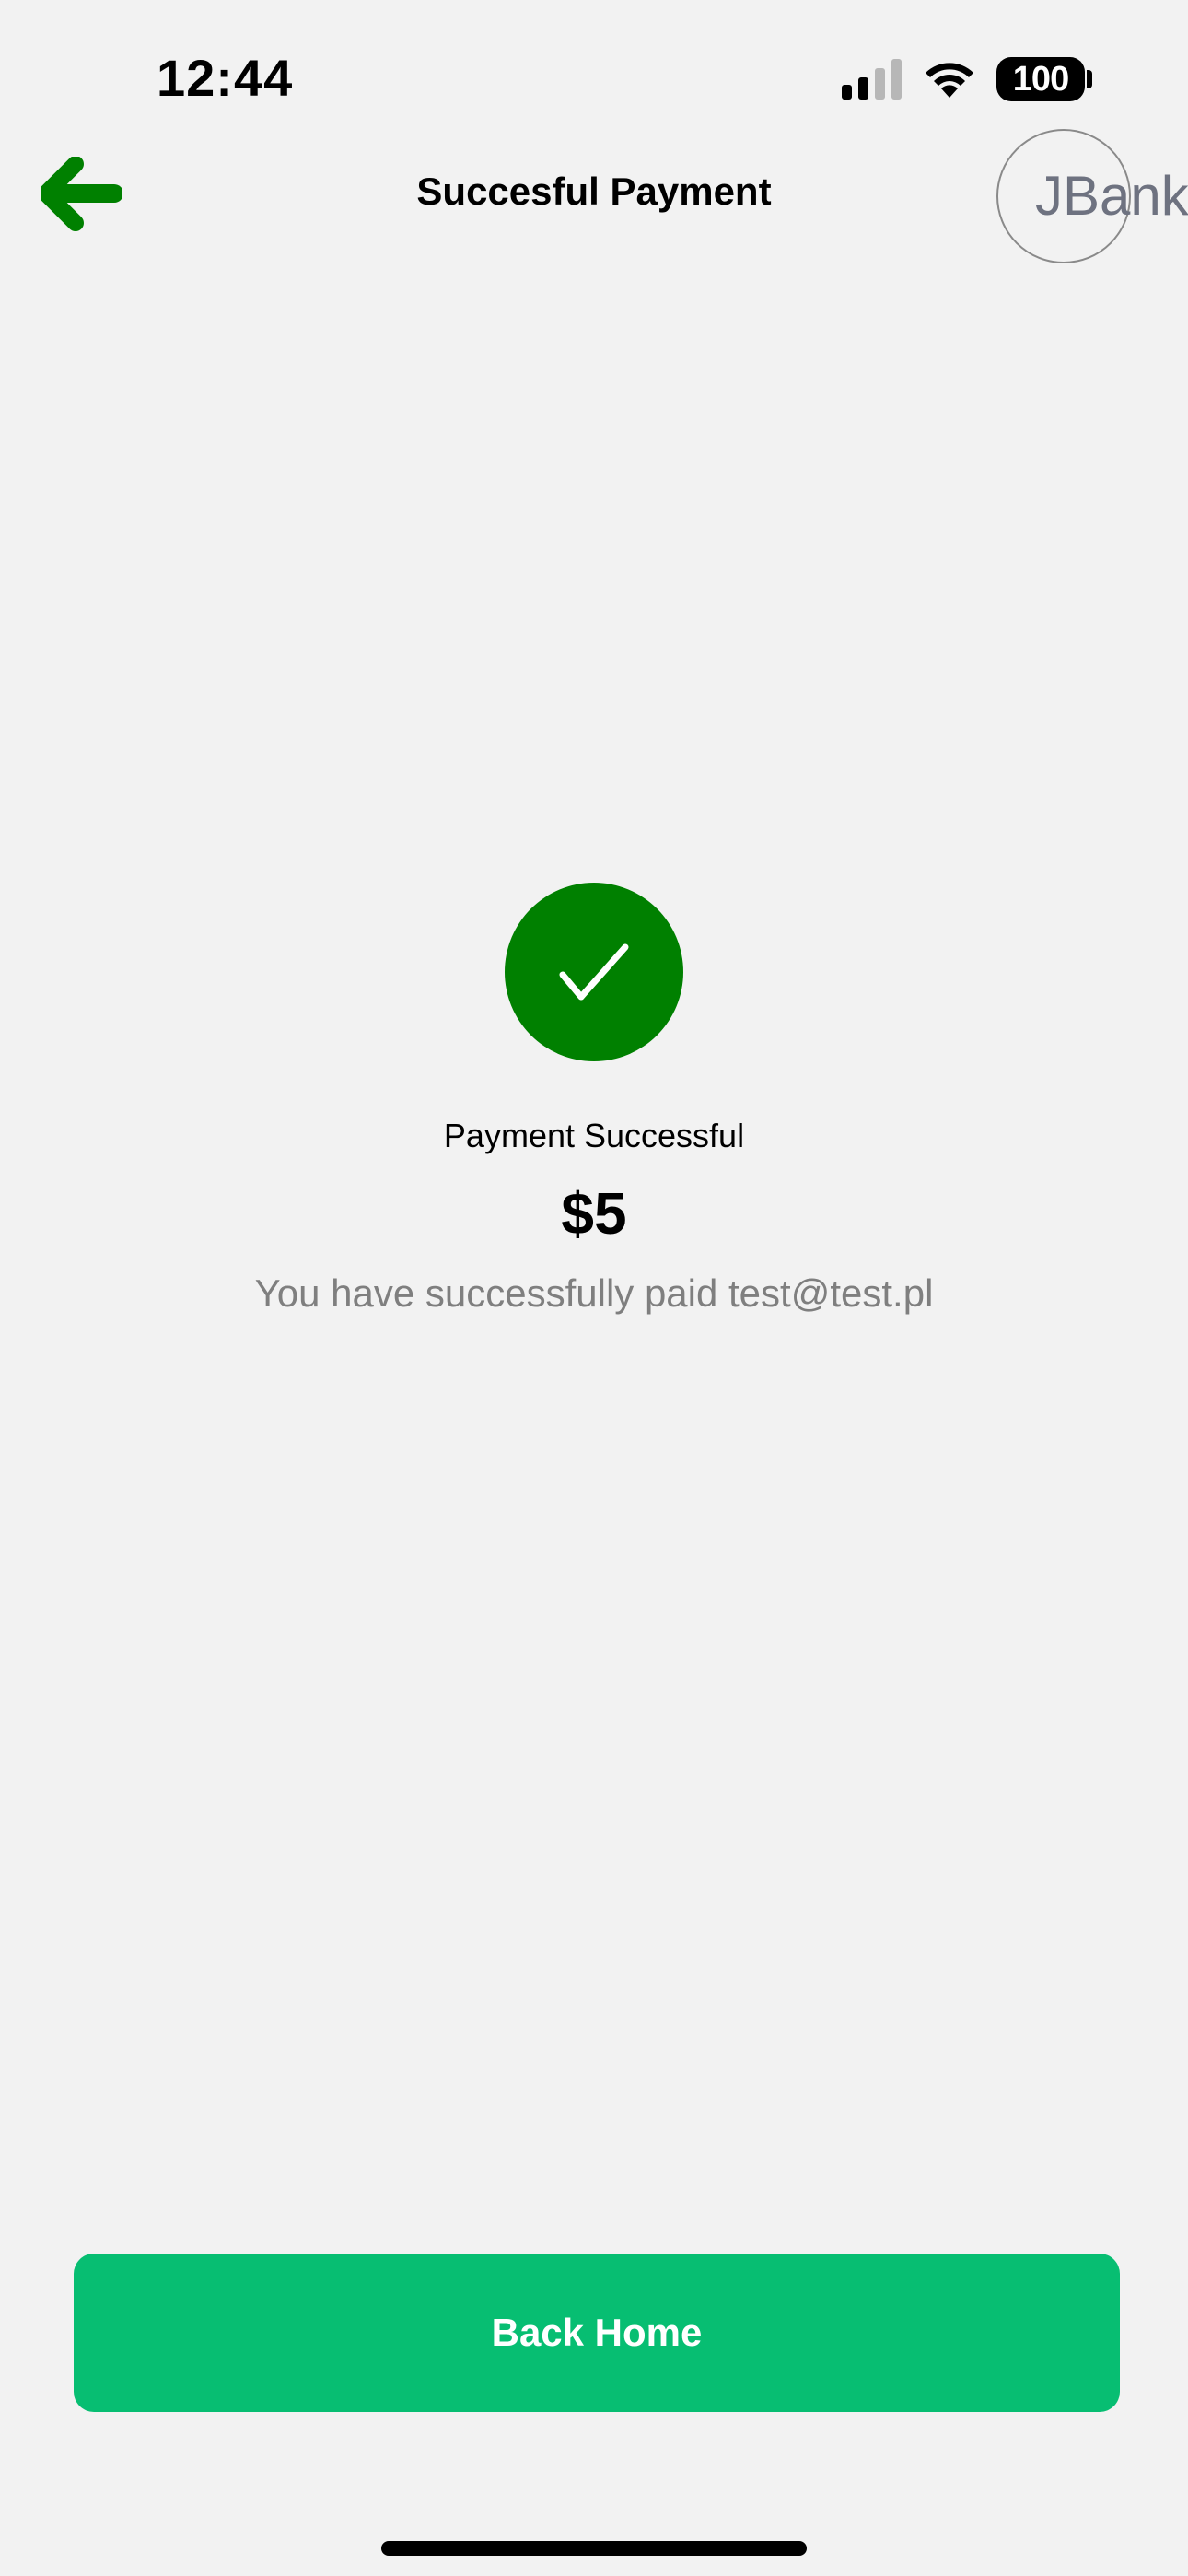 This screenshot has height=2576, width=1188. Describe the element at coordinates (594, 1136) in the screenshot. I see `status-label: Payment Successful` at that location.